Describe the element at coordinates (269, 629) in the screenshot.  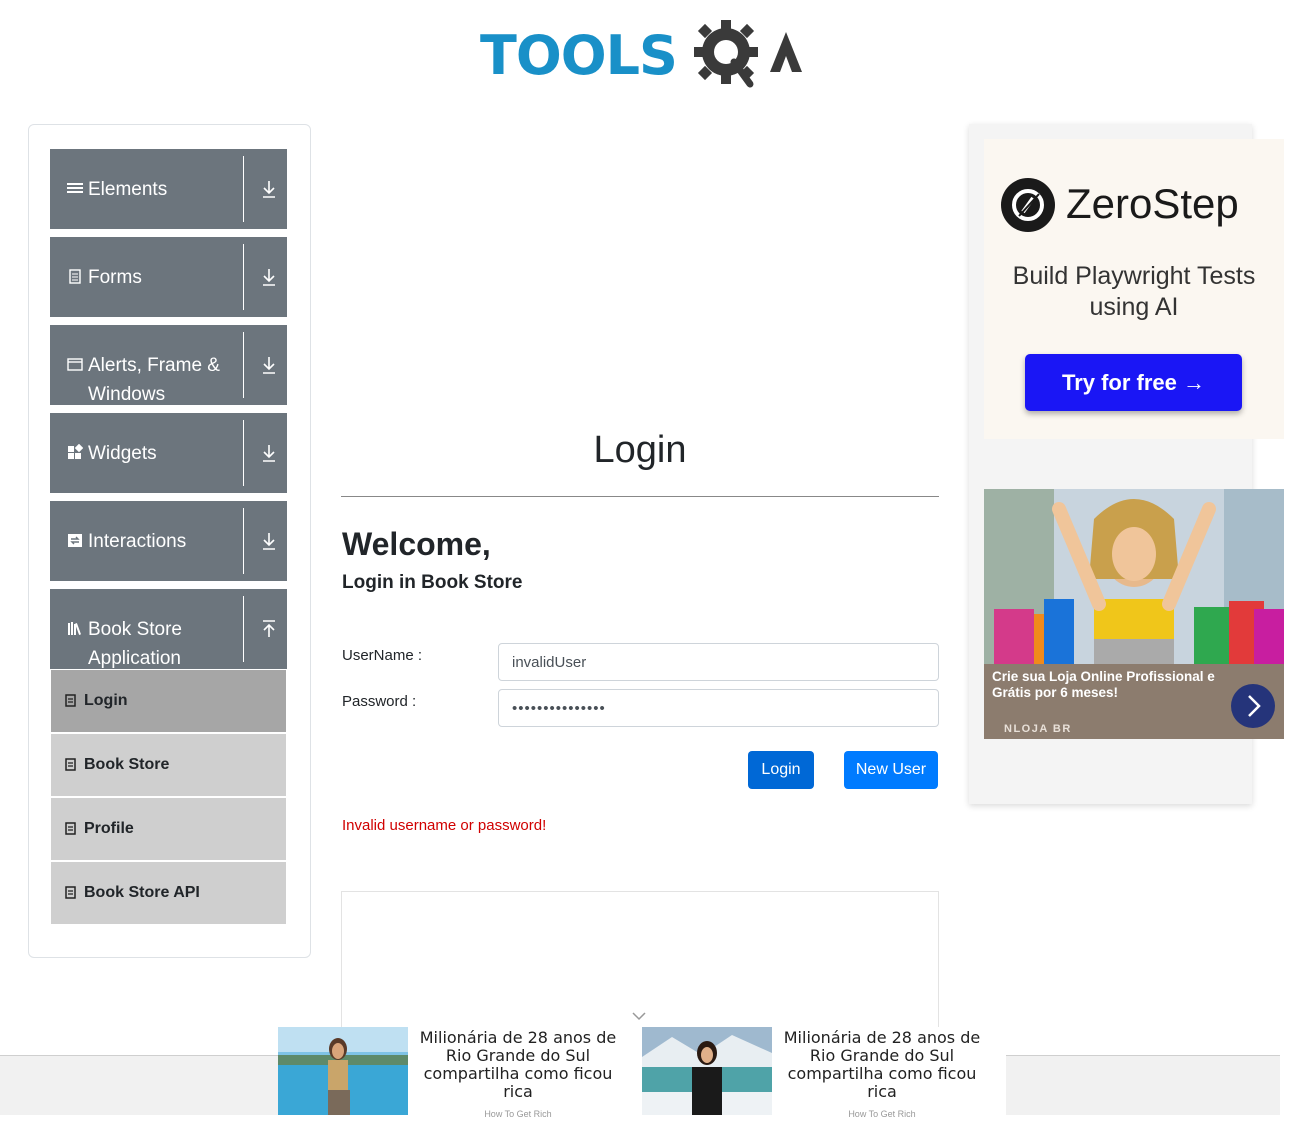
I see `upload-arrow-icon` at that location.